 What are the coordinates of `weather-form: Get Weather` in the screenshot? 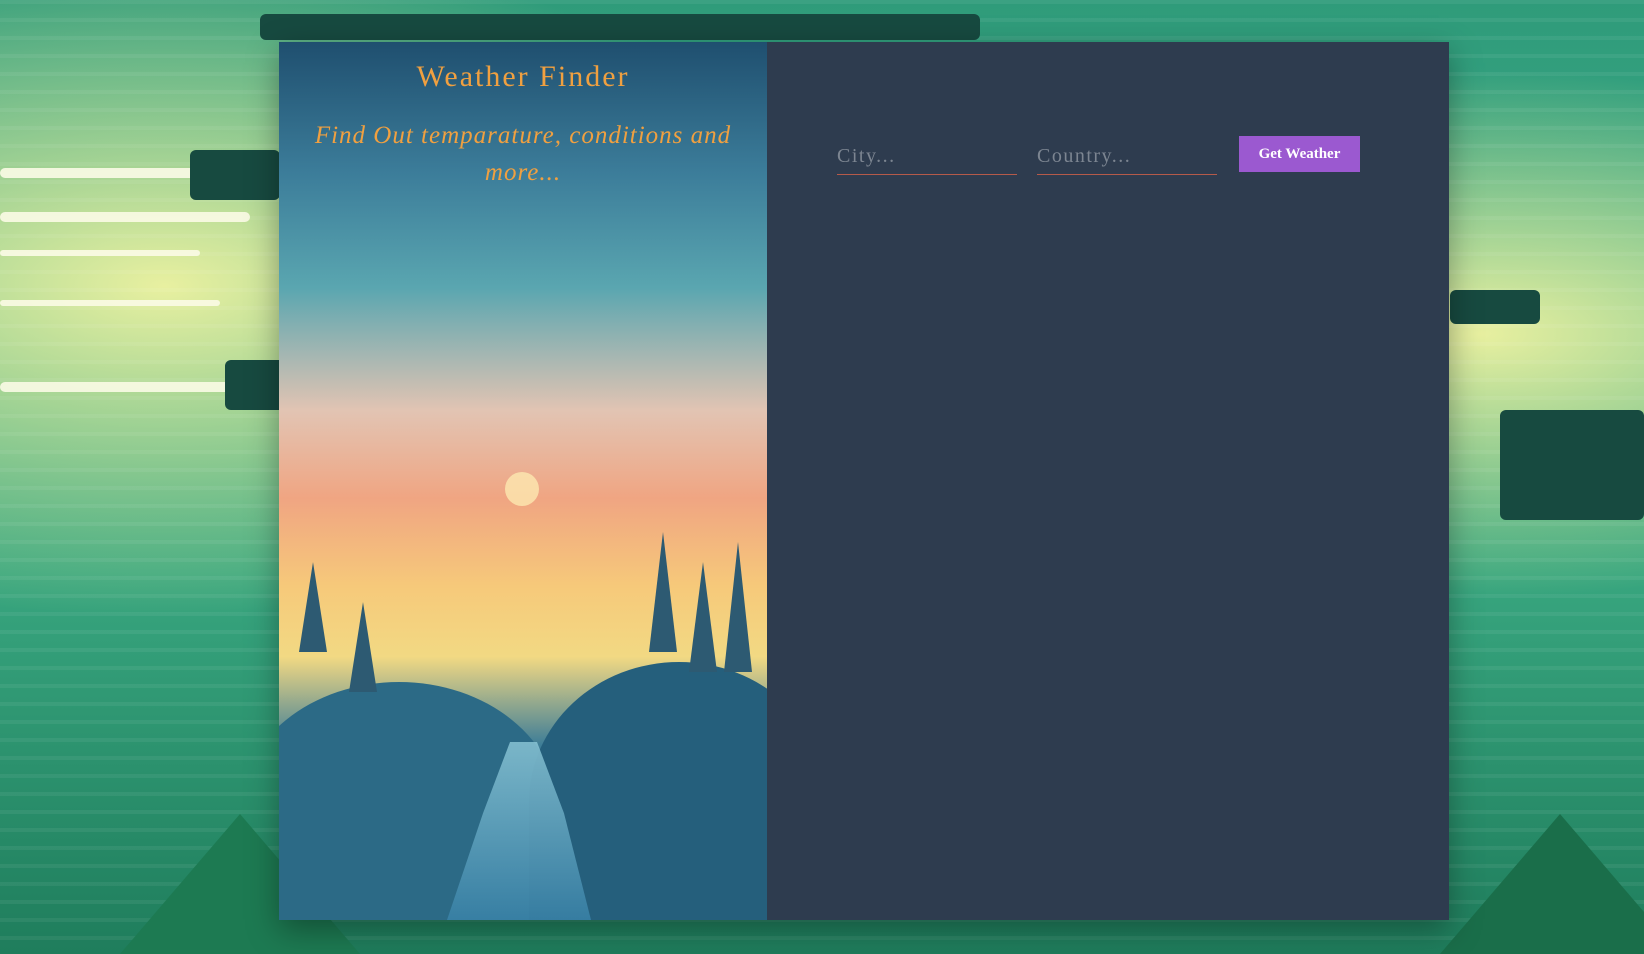 It's located at (1098, 155).